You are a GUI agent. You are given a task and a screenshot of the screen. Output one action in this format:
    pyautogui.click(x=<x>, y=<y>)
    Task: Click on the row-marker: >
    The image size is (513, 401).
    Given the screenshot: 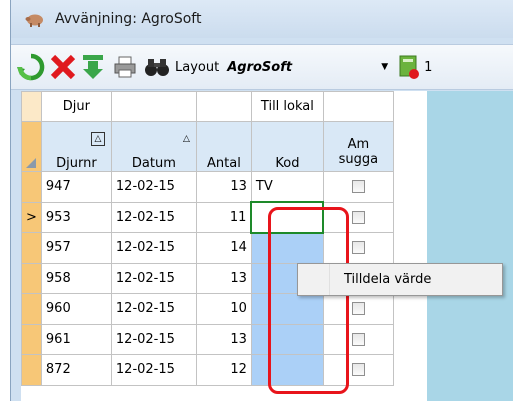 What is the action you would take?
    pyautogui.click(x=31, y=217)
    